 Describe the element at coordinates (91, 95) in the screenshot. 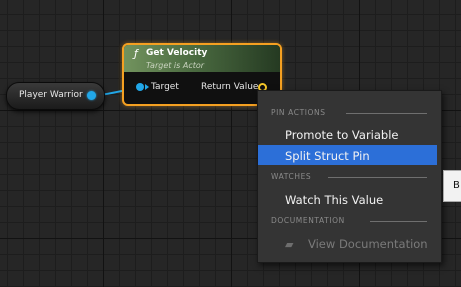

I see `variable-output-pin` at that location.